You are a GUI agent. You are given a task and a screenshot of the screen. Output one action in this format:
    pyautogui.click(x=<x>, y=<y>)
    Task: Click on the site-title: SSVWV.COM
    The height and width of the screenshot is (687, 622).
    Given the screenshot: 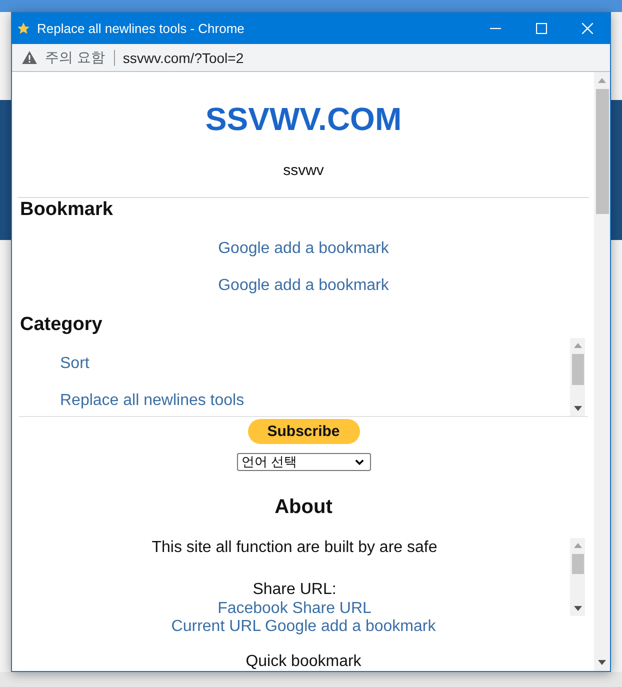 What is the action you would take?
    pyautogui.click(x=303, y=119)
    